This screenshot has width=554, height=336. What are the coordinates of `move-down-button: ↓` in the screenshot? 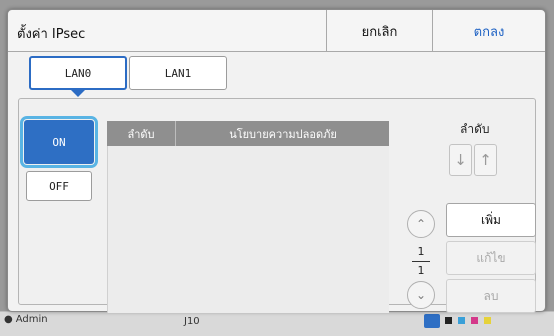 It's located at (460, 160).